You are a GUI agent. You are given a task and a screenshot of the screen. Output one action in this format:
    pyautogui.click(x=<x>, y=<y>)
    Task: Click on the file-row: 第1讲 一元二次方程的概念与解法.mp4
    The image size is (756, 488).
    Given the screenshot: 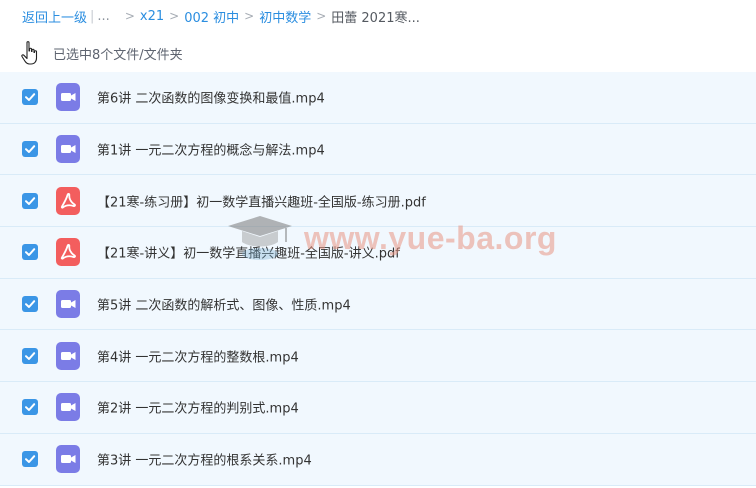 What is the action you would take?
    pyautogui.click(x=378, y=149)
    